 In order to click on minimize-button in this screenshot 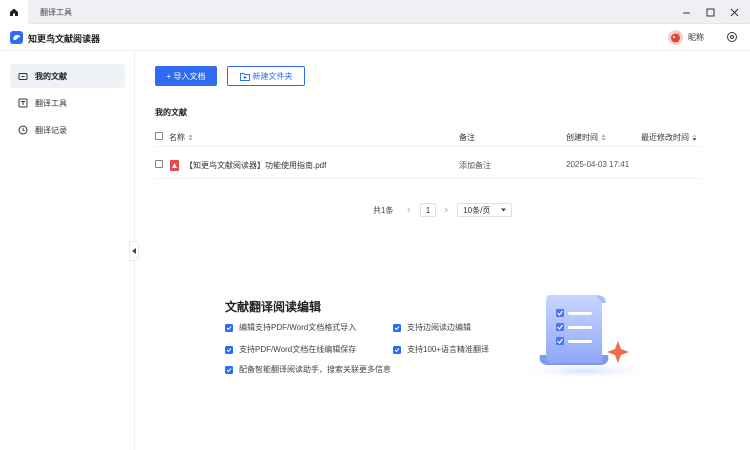, I will do `click(686, 12)`.